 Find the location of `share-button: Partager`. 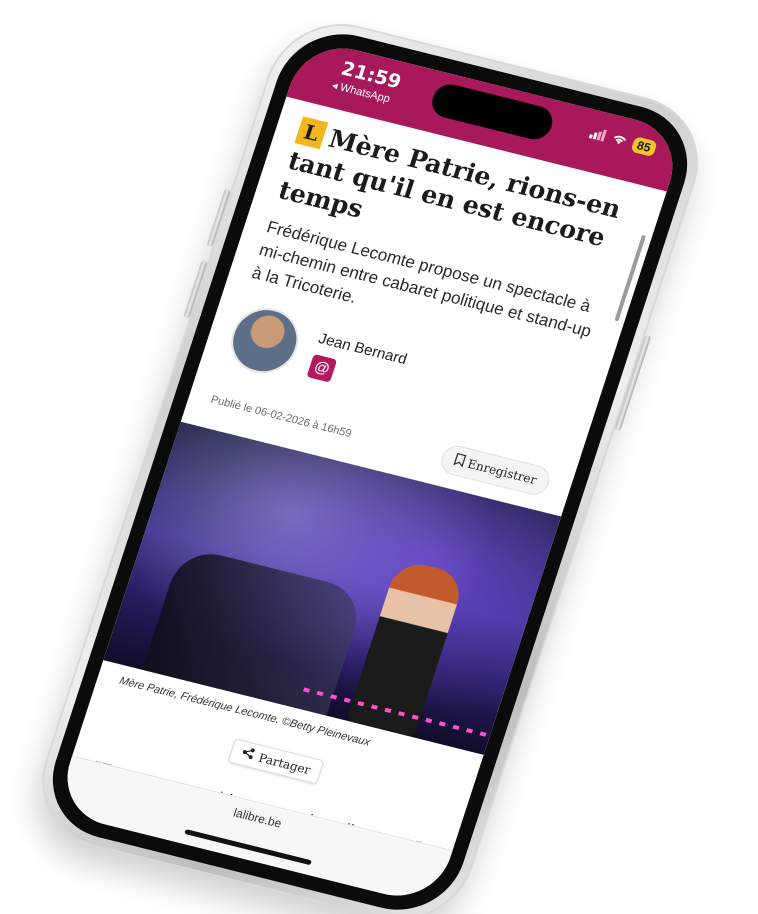

share-button: Partager is located at coordinates (276, 761).